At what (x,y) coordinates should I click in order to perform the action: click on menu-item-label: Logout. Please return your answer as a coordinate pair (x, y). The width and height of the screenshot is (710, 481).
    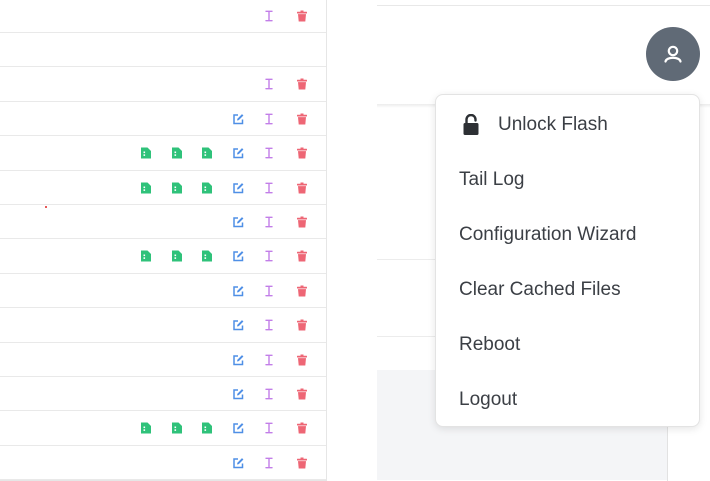
    Looking at the image, I should click on (488, 399).